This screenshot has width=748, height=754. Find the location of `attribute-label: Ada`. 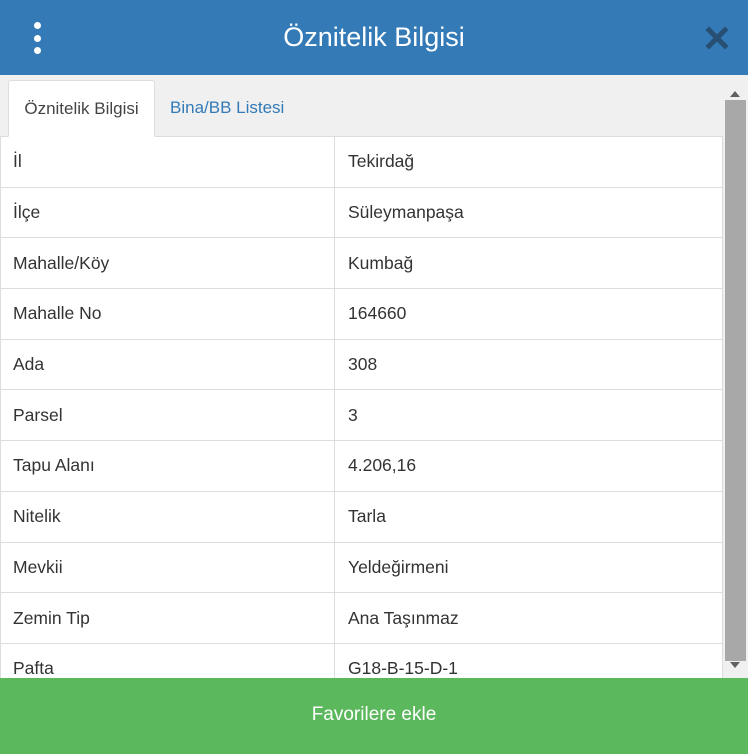

attribute-label: Ada is located at coordinates (168, 364).